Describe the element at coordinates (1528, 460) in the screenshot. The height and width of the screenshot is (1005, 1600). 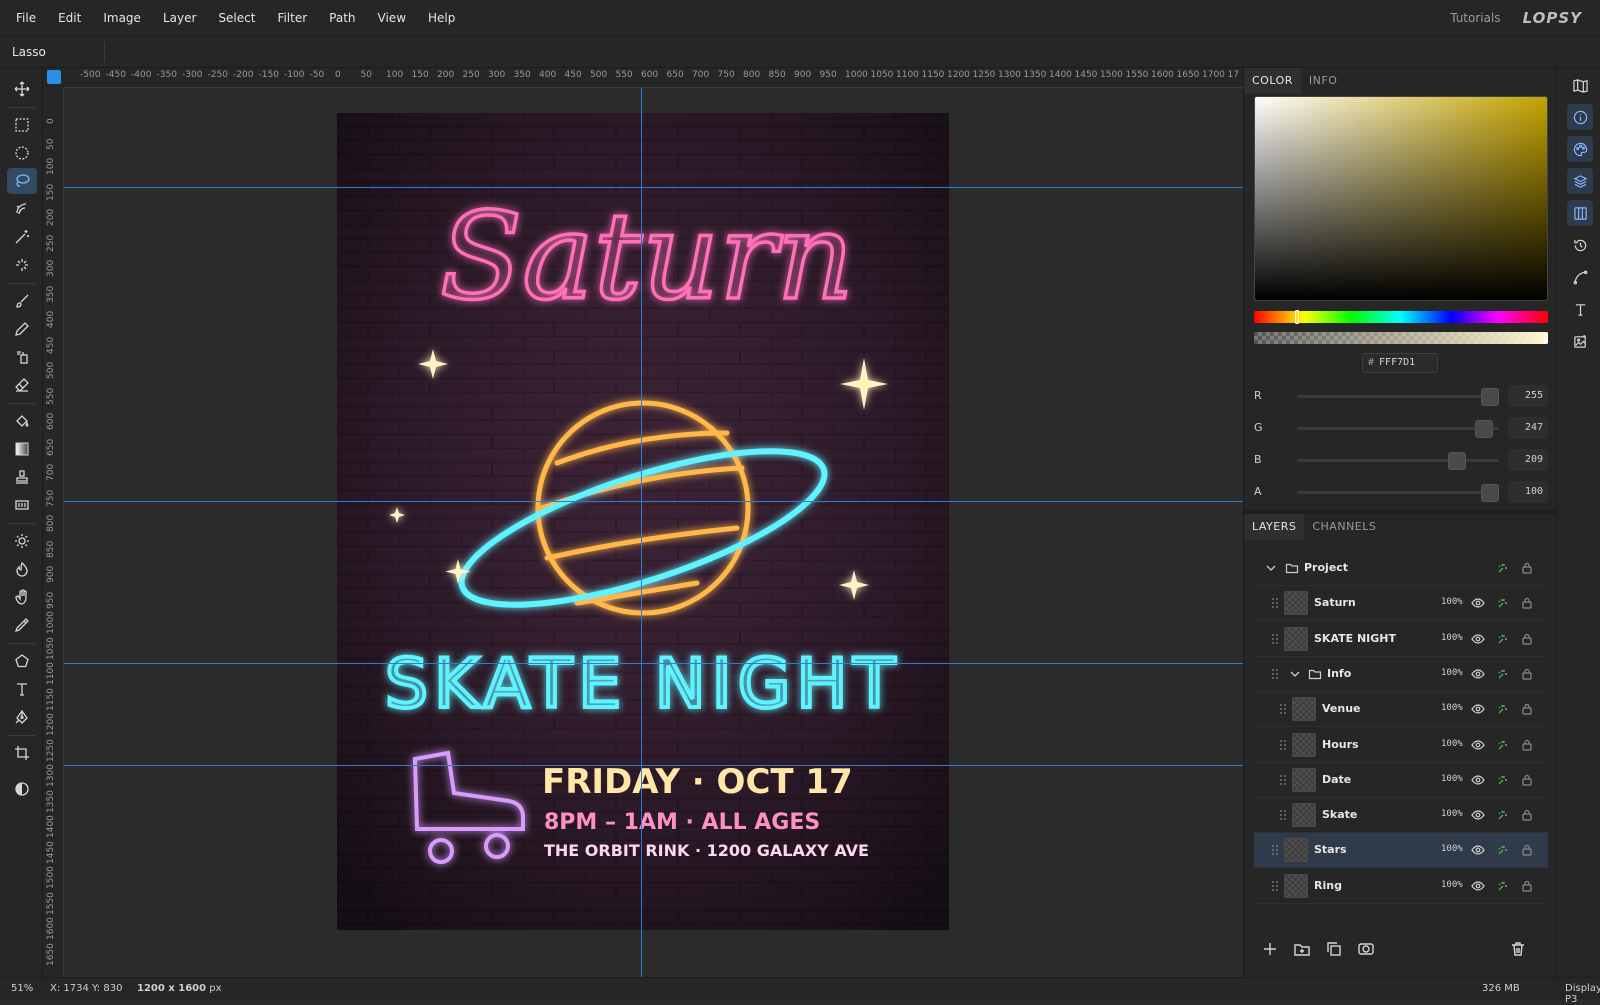
I see `channel-value-input: 209` at that location.